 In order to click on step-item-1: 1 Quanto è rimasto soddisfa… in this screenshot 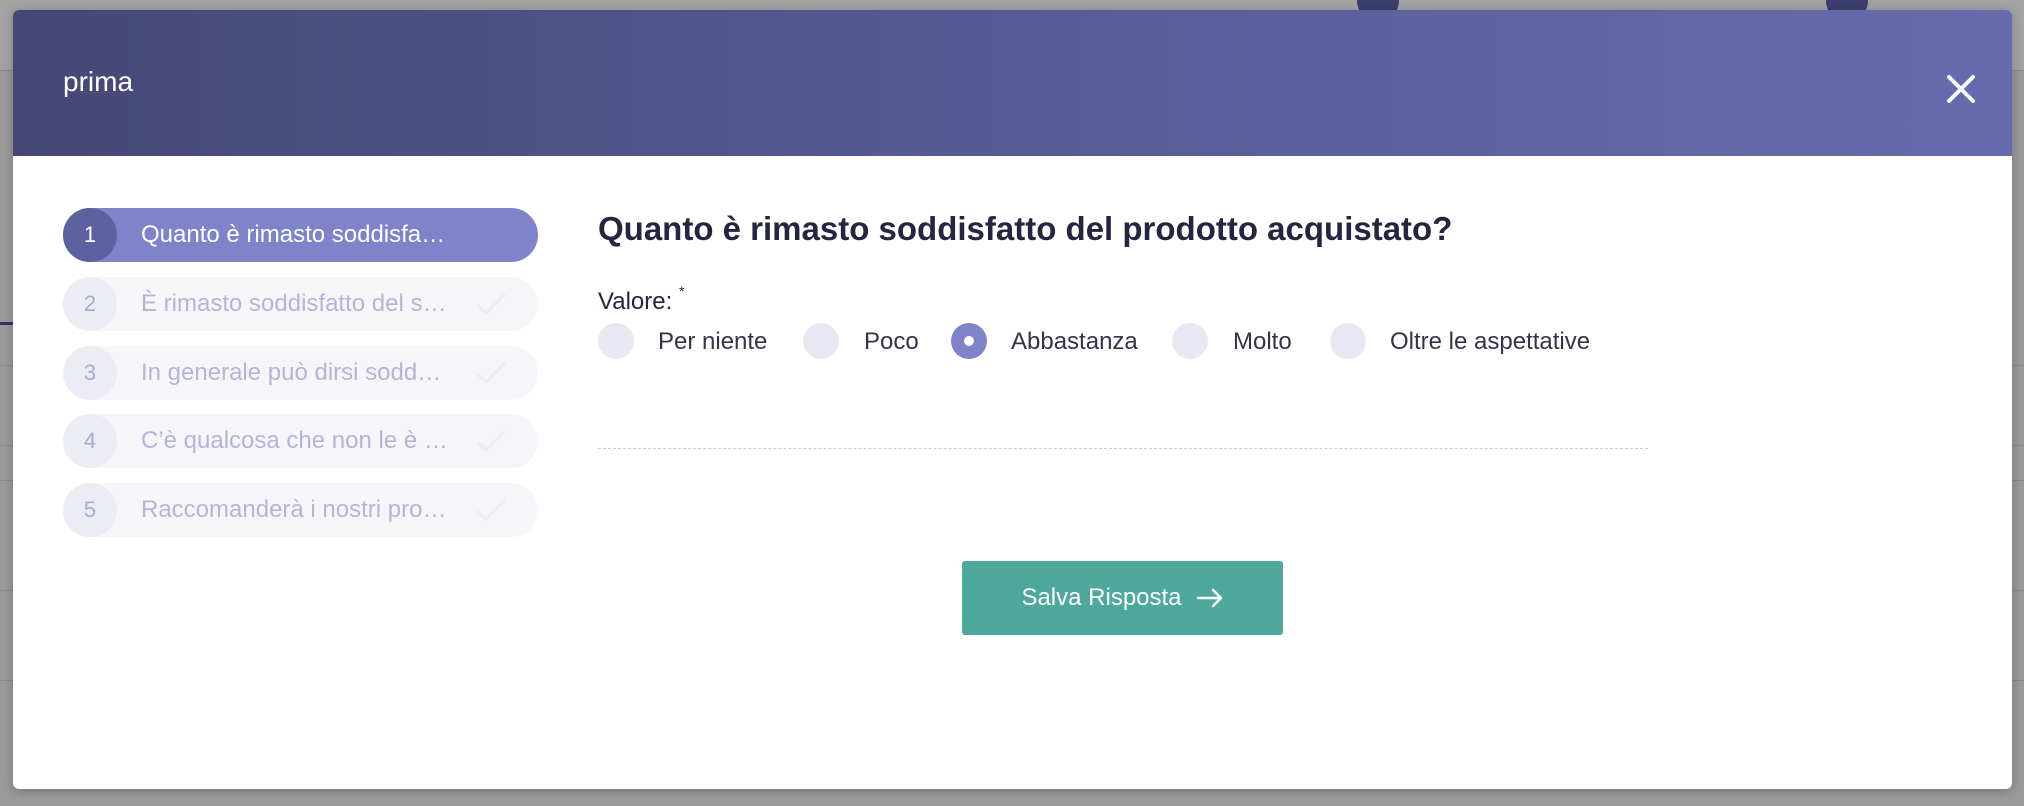, I will do `click(300, 235)`.